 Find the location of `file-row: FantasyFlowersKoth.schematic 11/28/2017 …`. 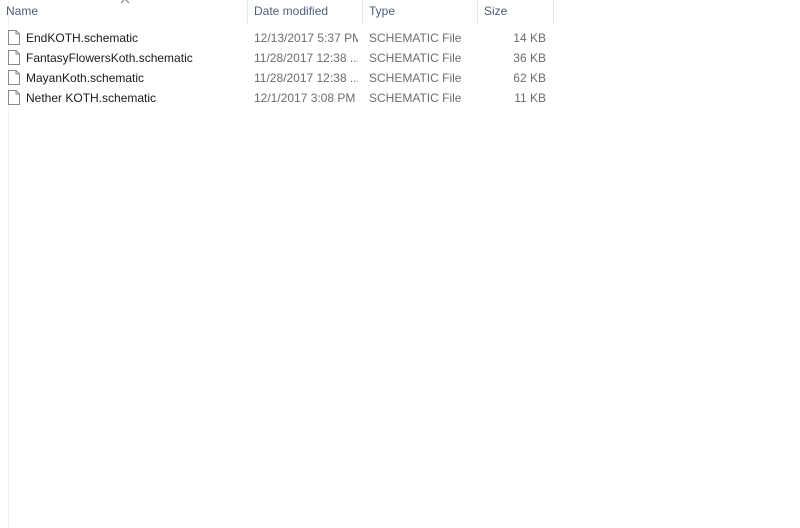

file-row: FantasyFlowersKoth.schematic 11/28/2017 … is located at coordinates (277, 58).